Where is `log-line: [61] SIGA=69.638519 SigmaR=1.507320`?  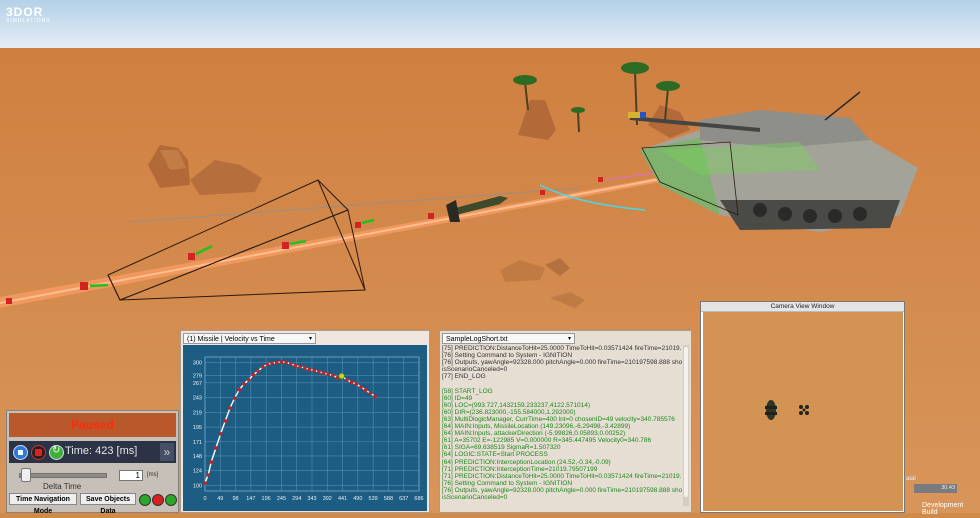 log-line: [61] SIGA=69.638519 SigmaR=1.507320 is located at coordinates (501, 448).